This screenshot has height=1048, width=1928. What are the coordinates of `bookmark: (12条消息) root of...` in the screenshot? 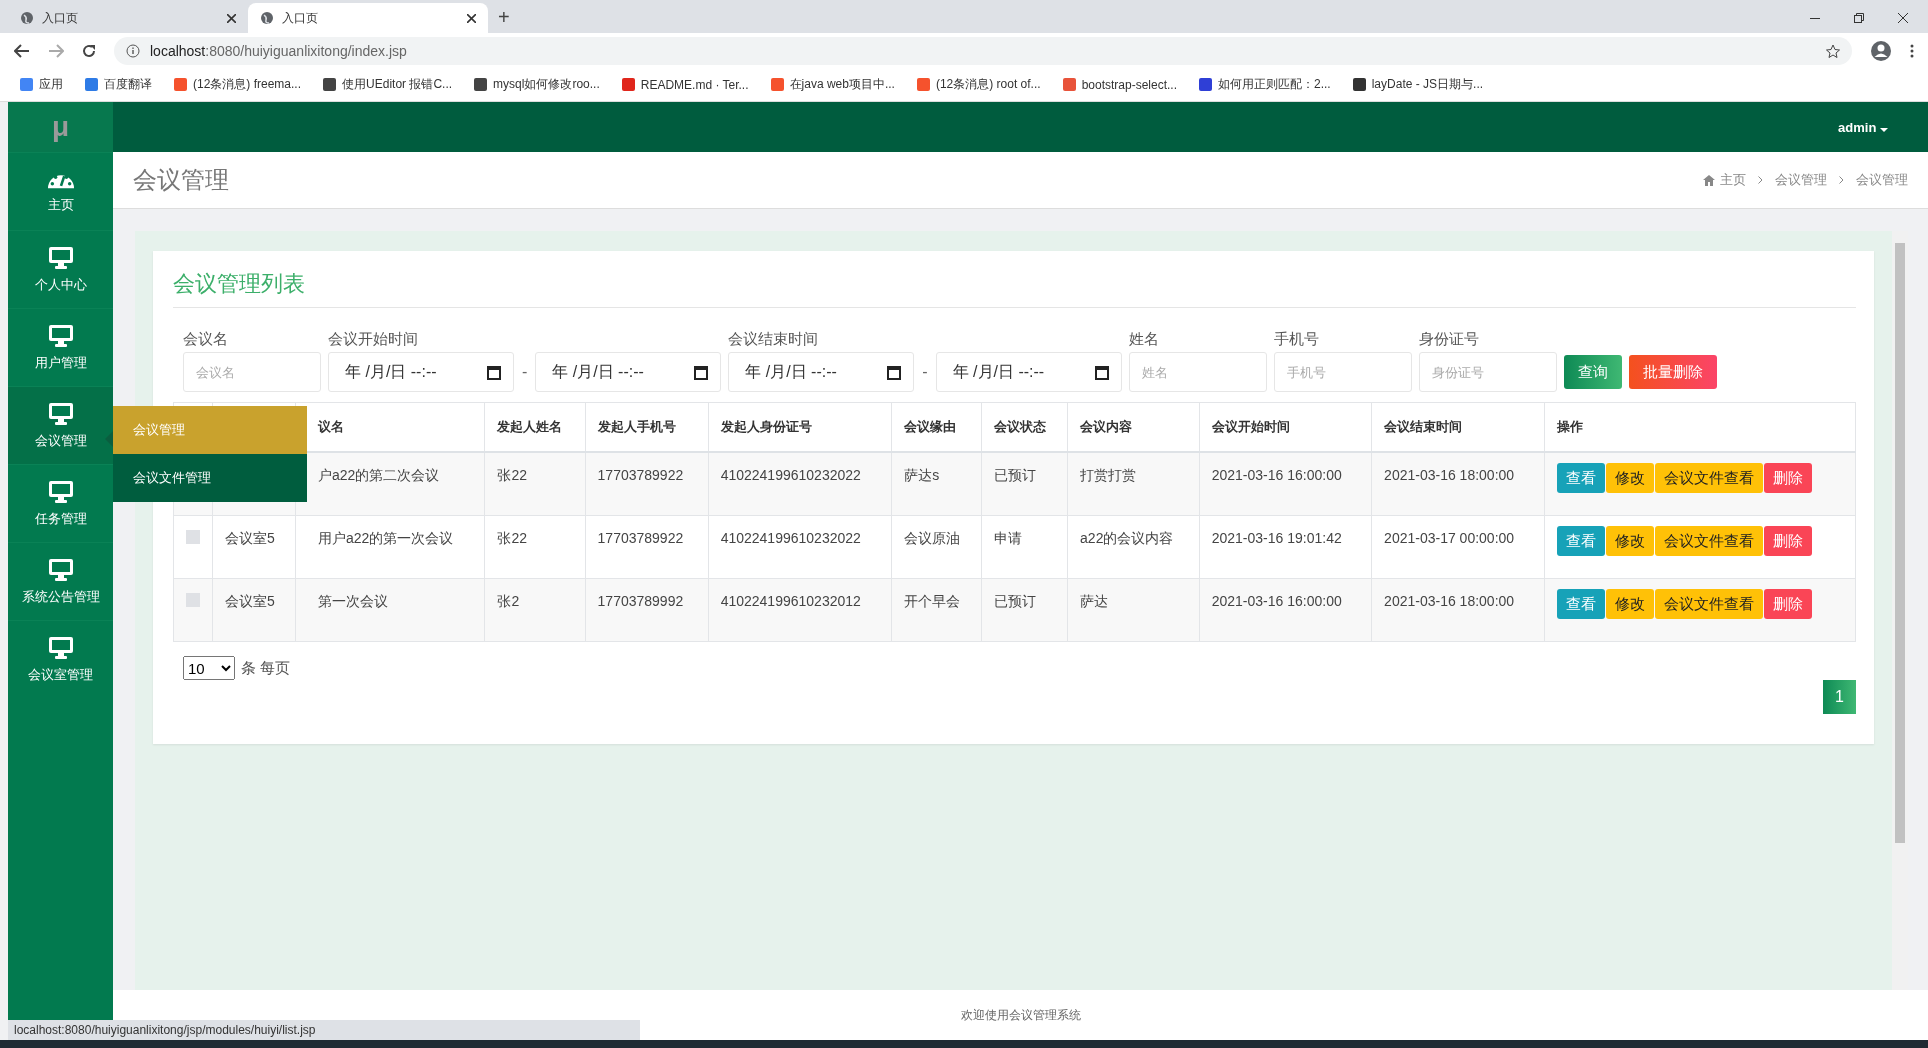 It's located at (978, 84).